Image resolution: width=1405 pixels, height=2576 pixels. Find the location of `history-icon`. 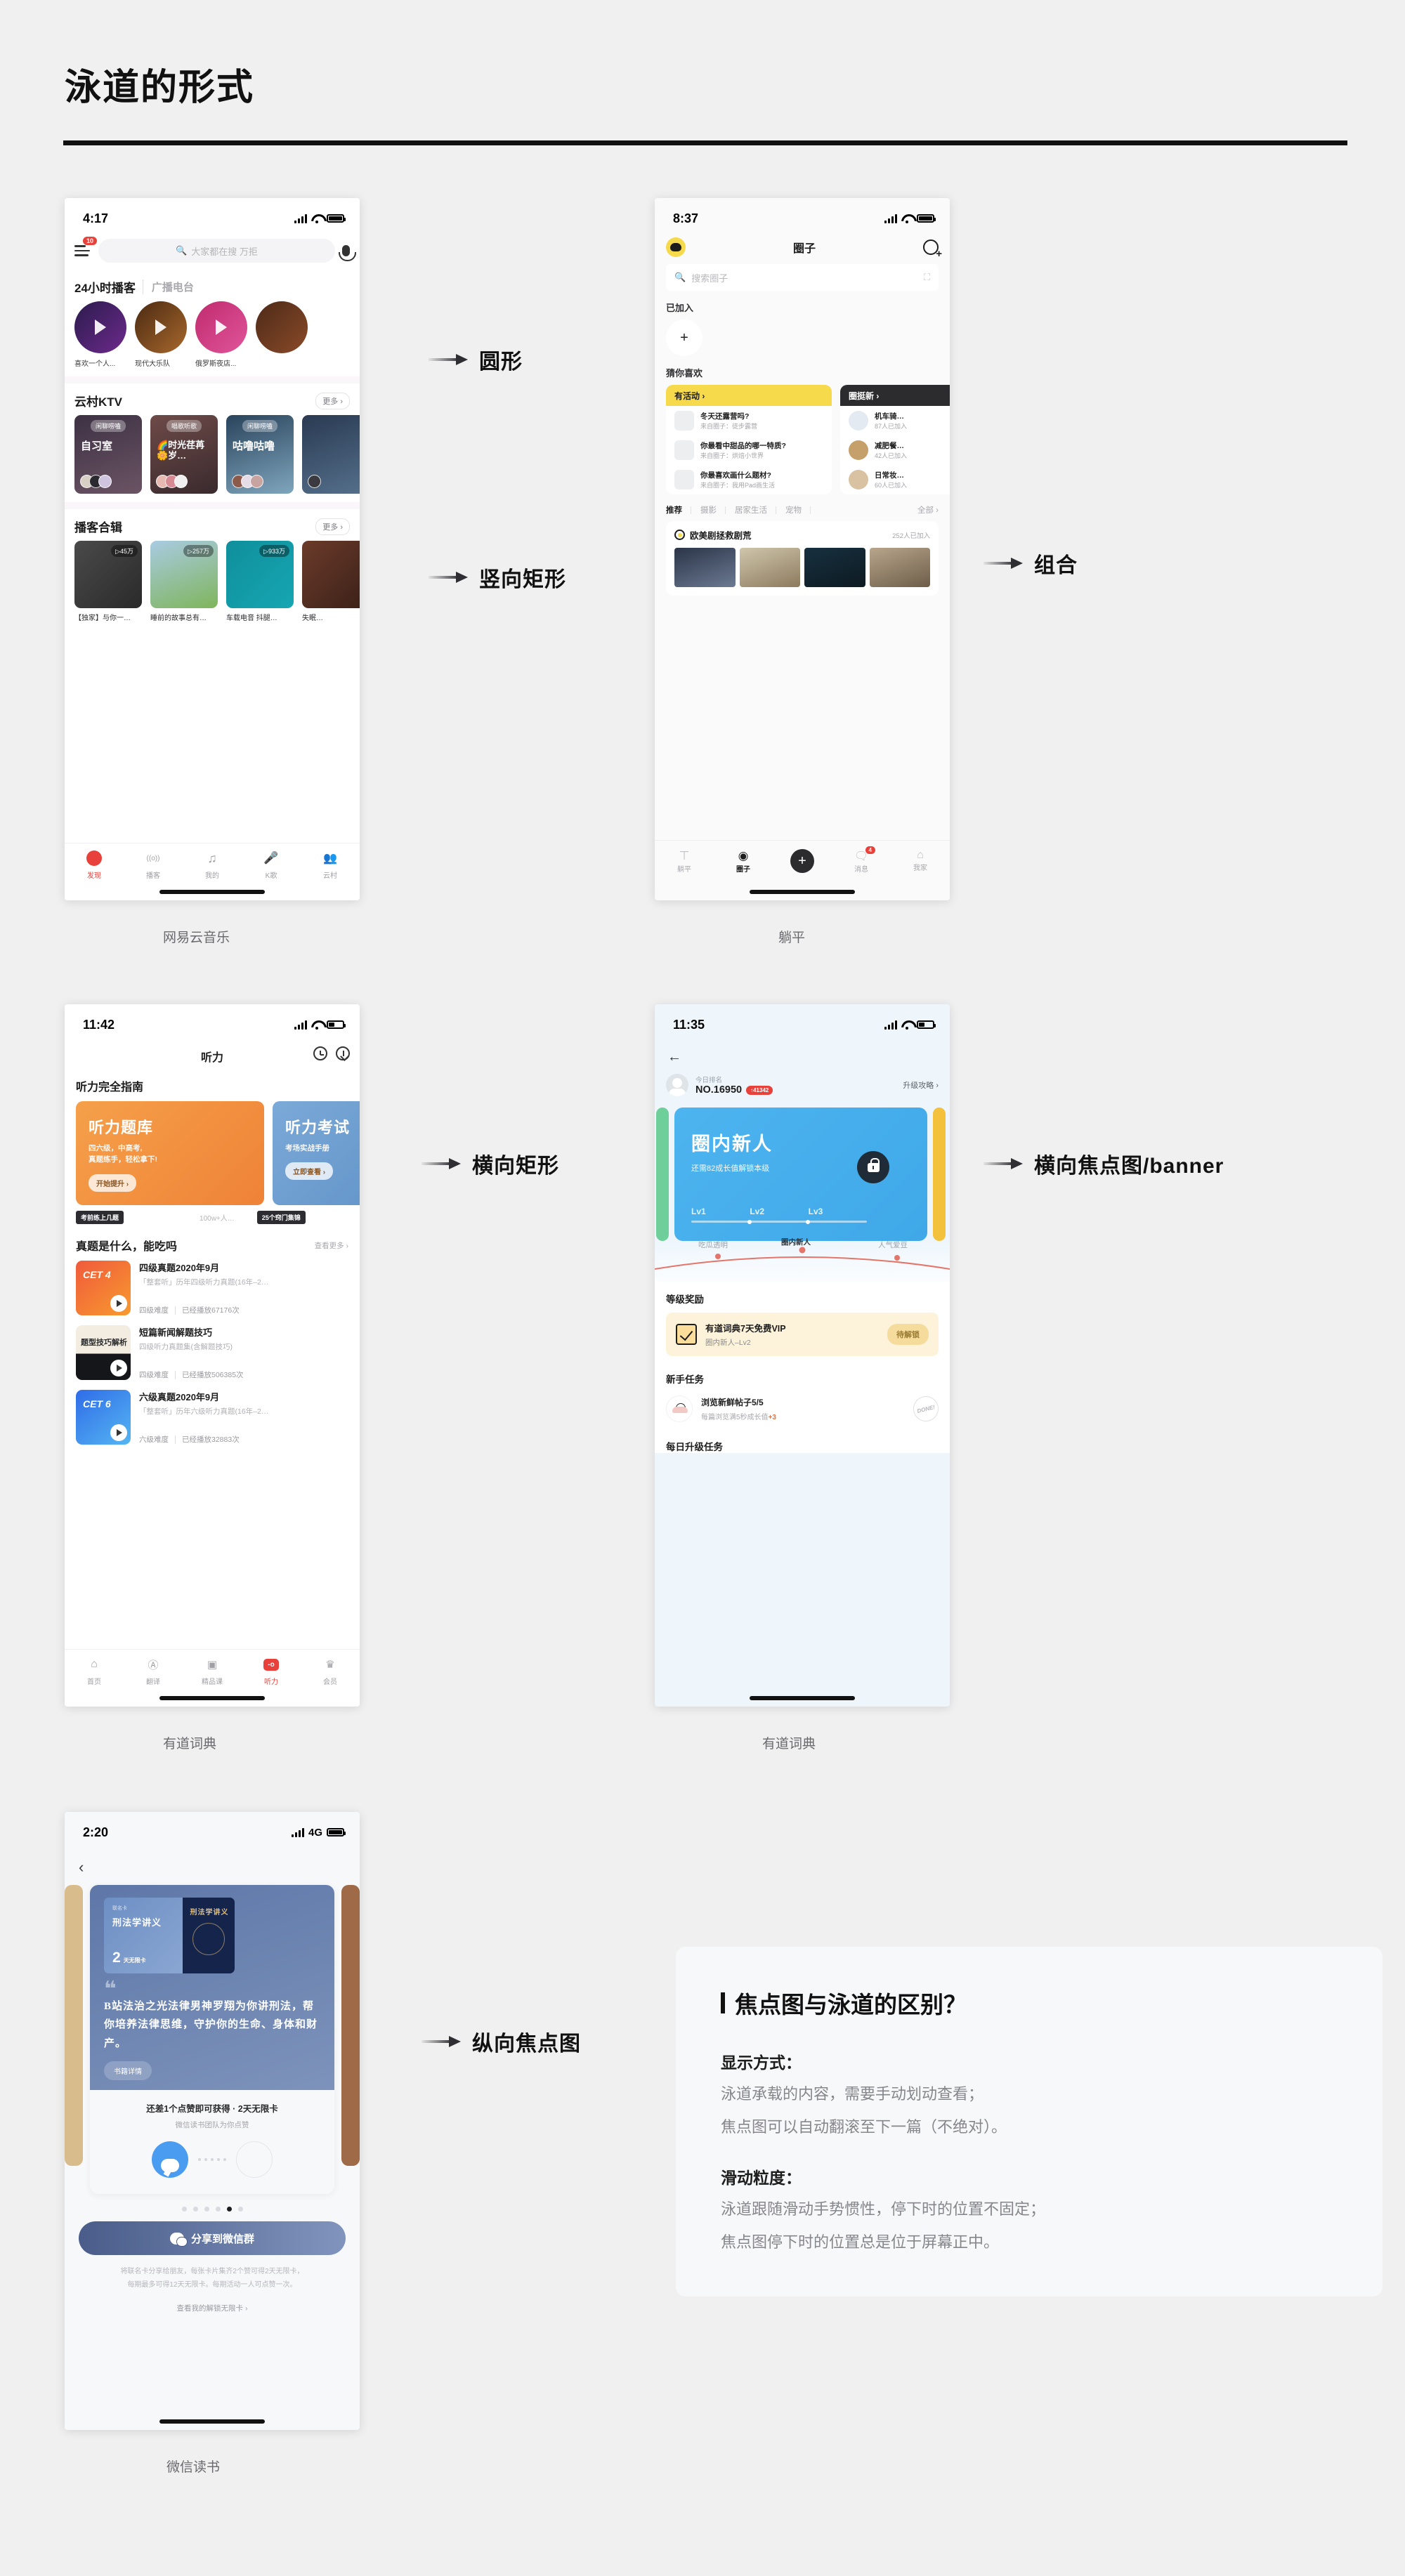

history-icon is located at coordinates (320, 1053).